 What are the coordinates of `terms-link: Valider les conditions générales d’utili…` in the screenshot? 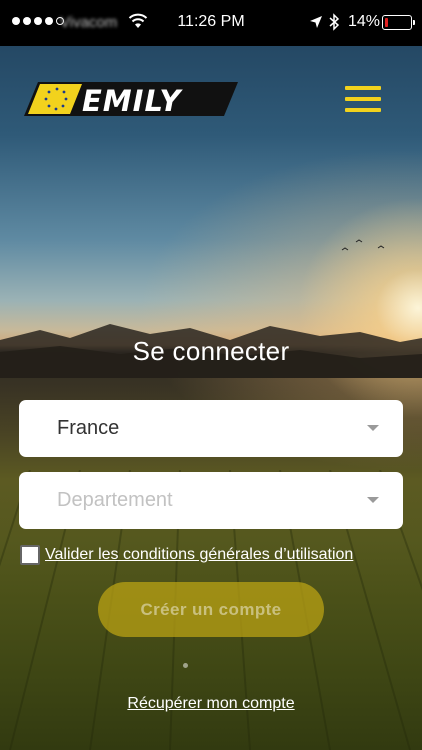 It's located at (199, 555).